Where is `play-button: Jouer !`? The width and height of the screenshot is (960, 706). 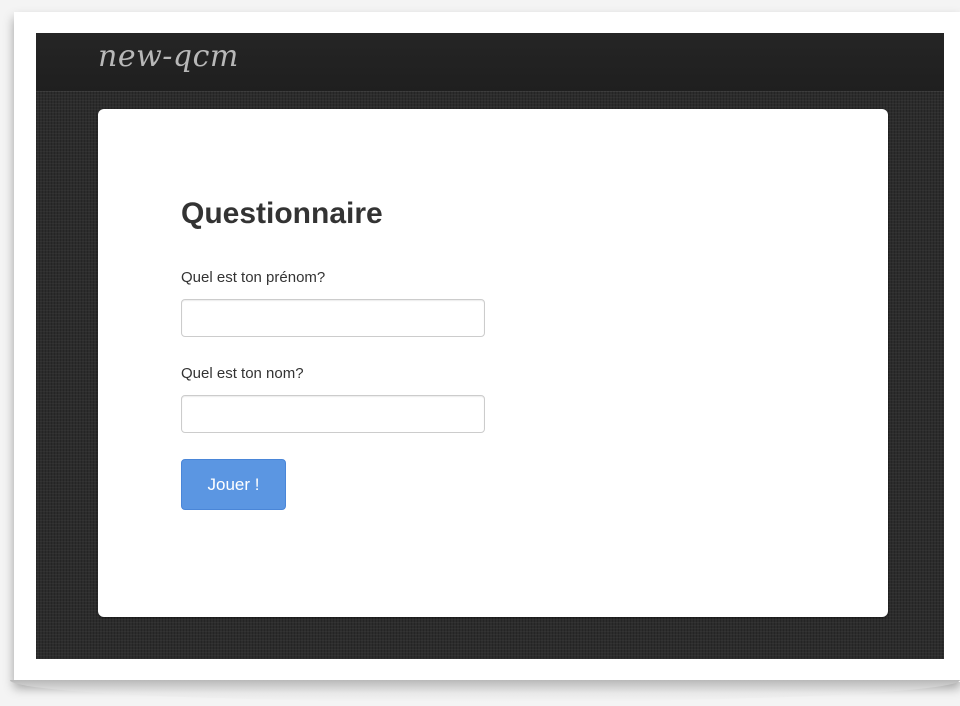 play-button: Jouer ! is located at coordinates (233, 484).